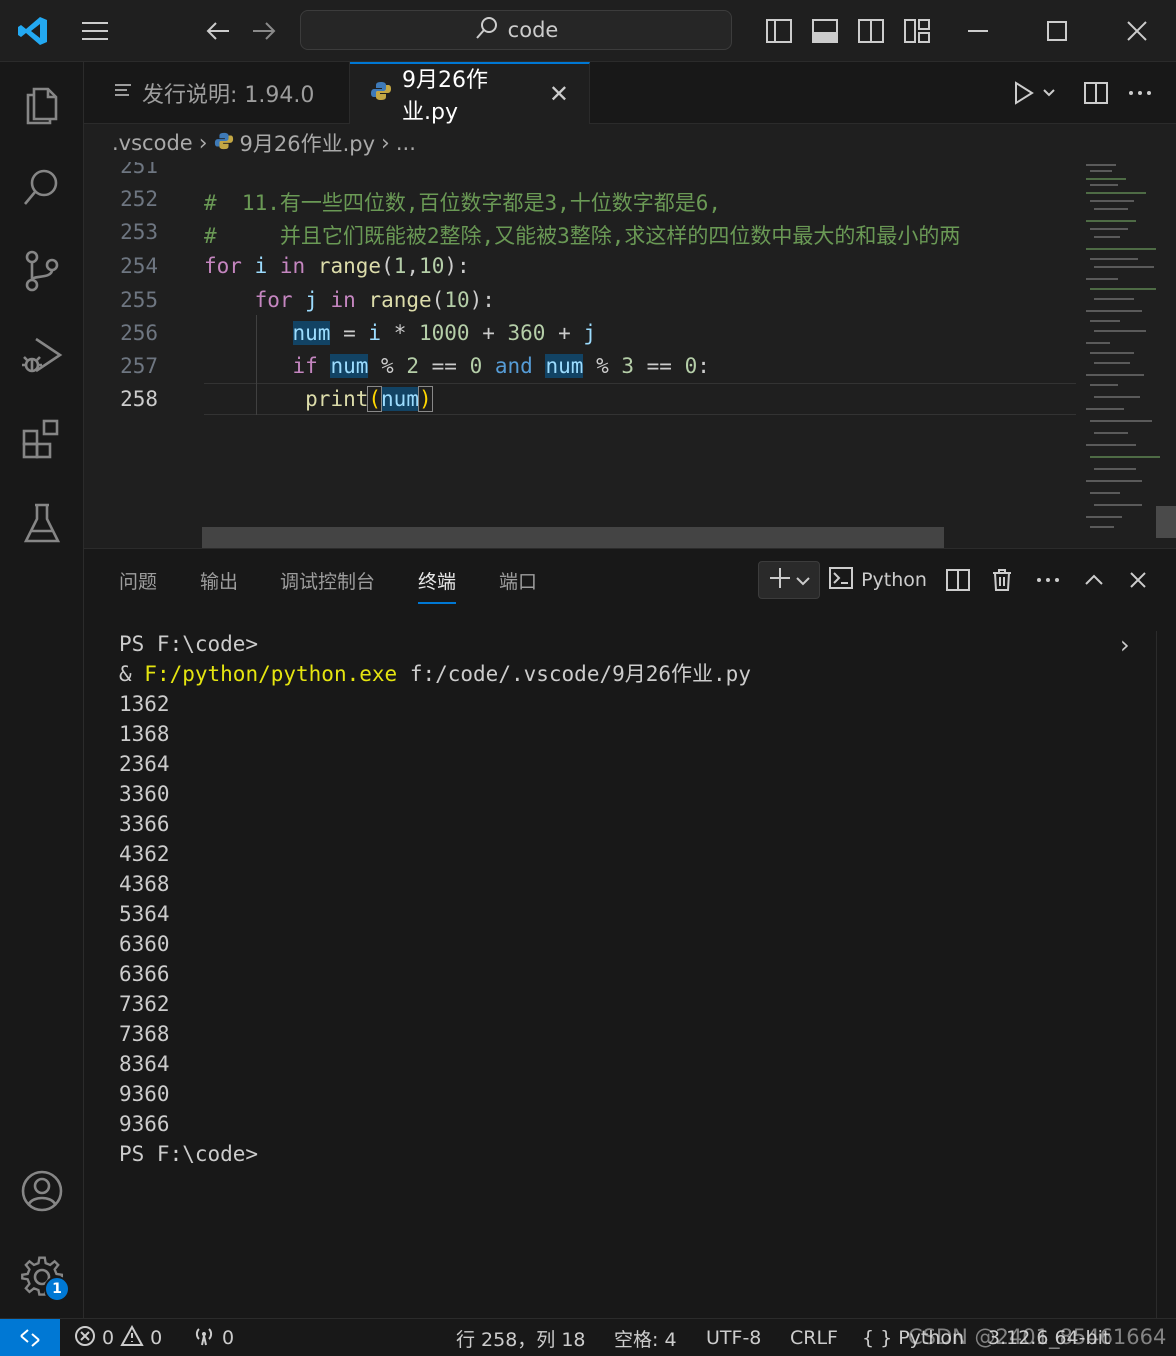  What do you see at coordinates (228, 1338) in the screenshot?
I see `ports-count: 0` at bounding box center [228, 1338].